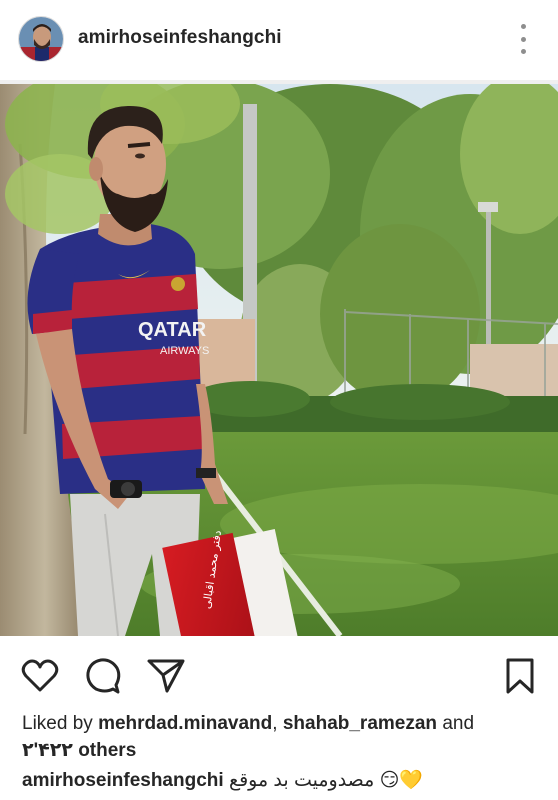 The width and height of the screenshot is (558, 800). I want to click on liker-link: mehrdad.minavand, so click(185, 723).